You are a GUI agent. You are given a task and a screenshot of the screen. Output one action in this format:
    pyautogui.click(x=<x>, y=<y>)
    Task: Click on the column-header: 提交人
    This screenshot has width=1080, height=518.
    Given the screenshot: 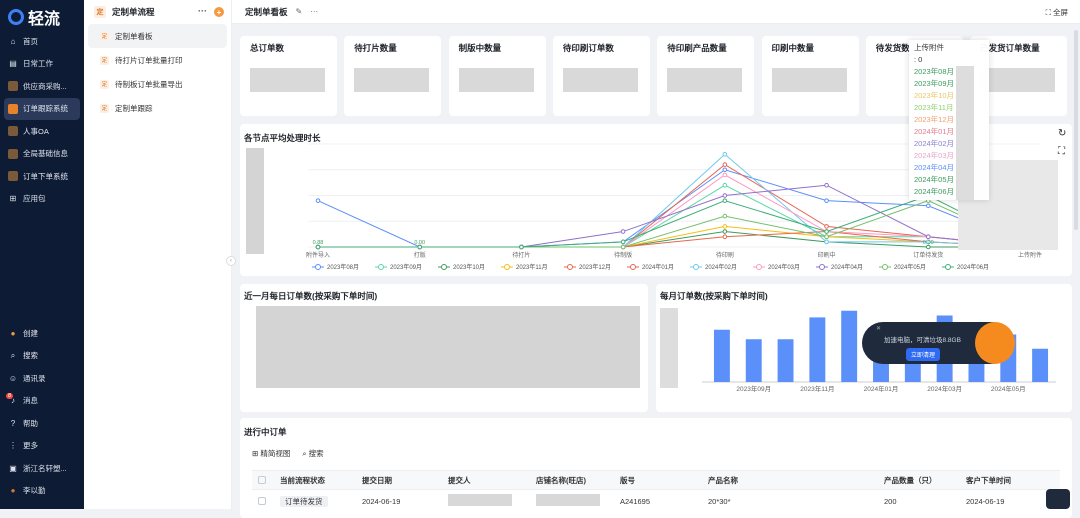 What is the action you would take?
    pyautogui.click(x=492, y=480)
    